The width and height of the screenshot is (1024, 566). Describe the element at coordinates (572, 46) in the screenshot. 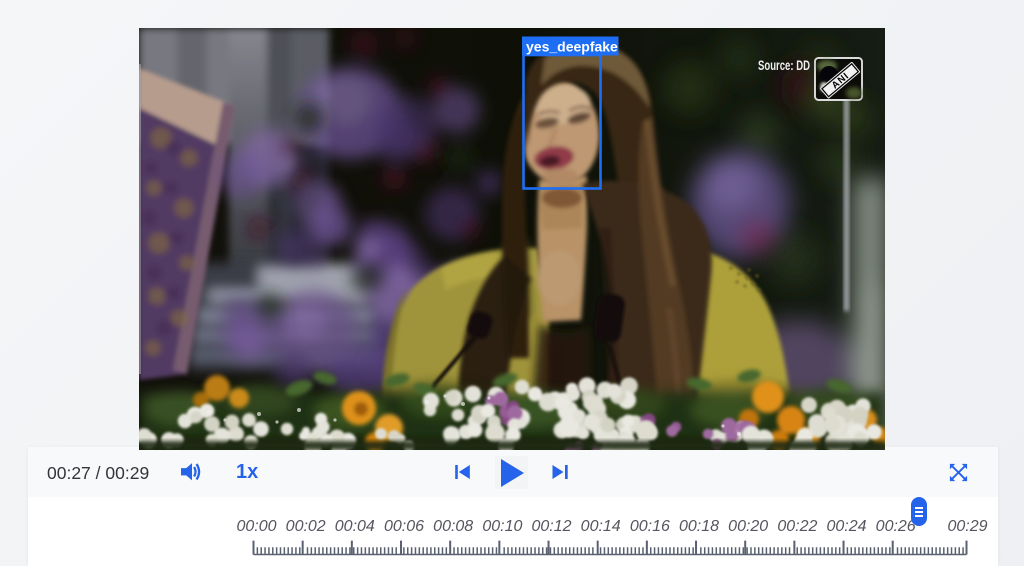

I see `svg-text: yes_deepfake` at that location.